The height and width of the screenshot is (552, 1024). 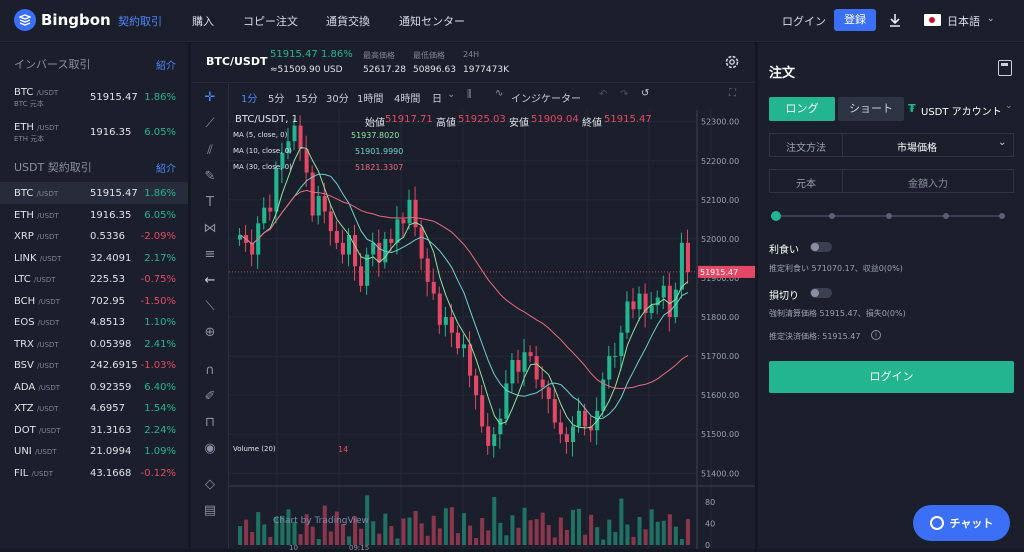 What do you see at coordinates (928, 182) in the screenshot?
I see `amount-input: 金額入力` at bounding box center [928, 182].